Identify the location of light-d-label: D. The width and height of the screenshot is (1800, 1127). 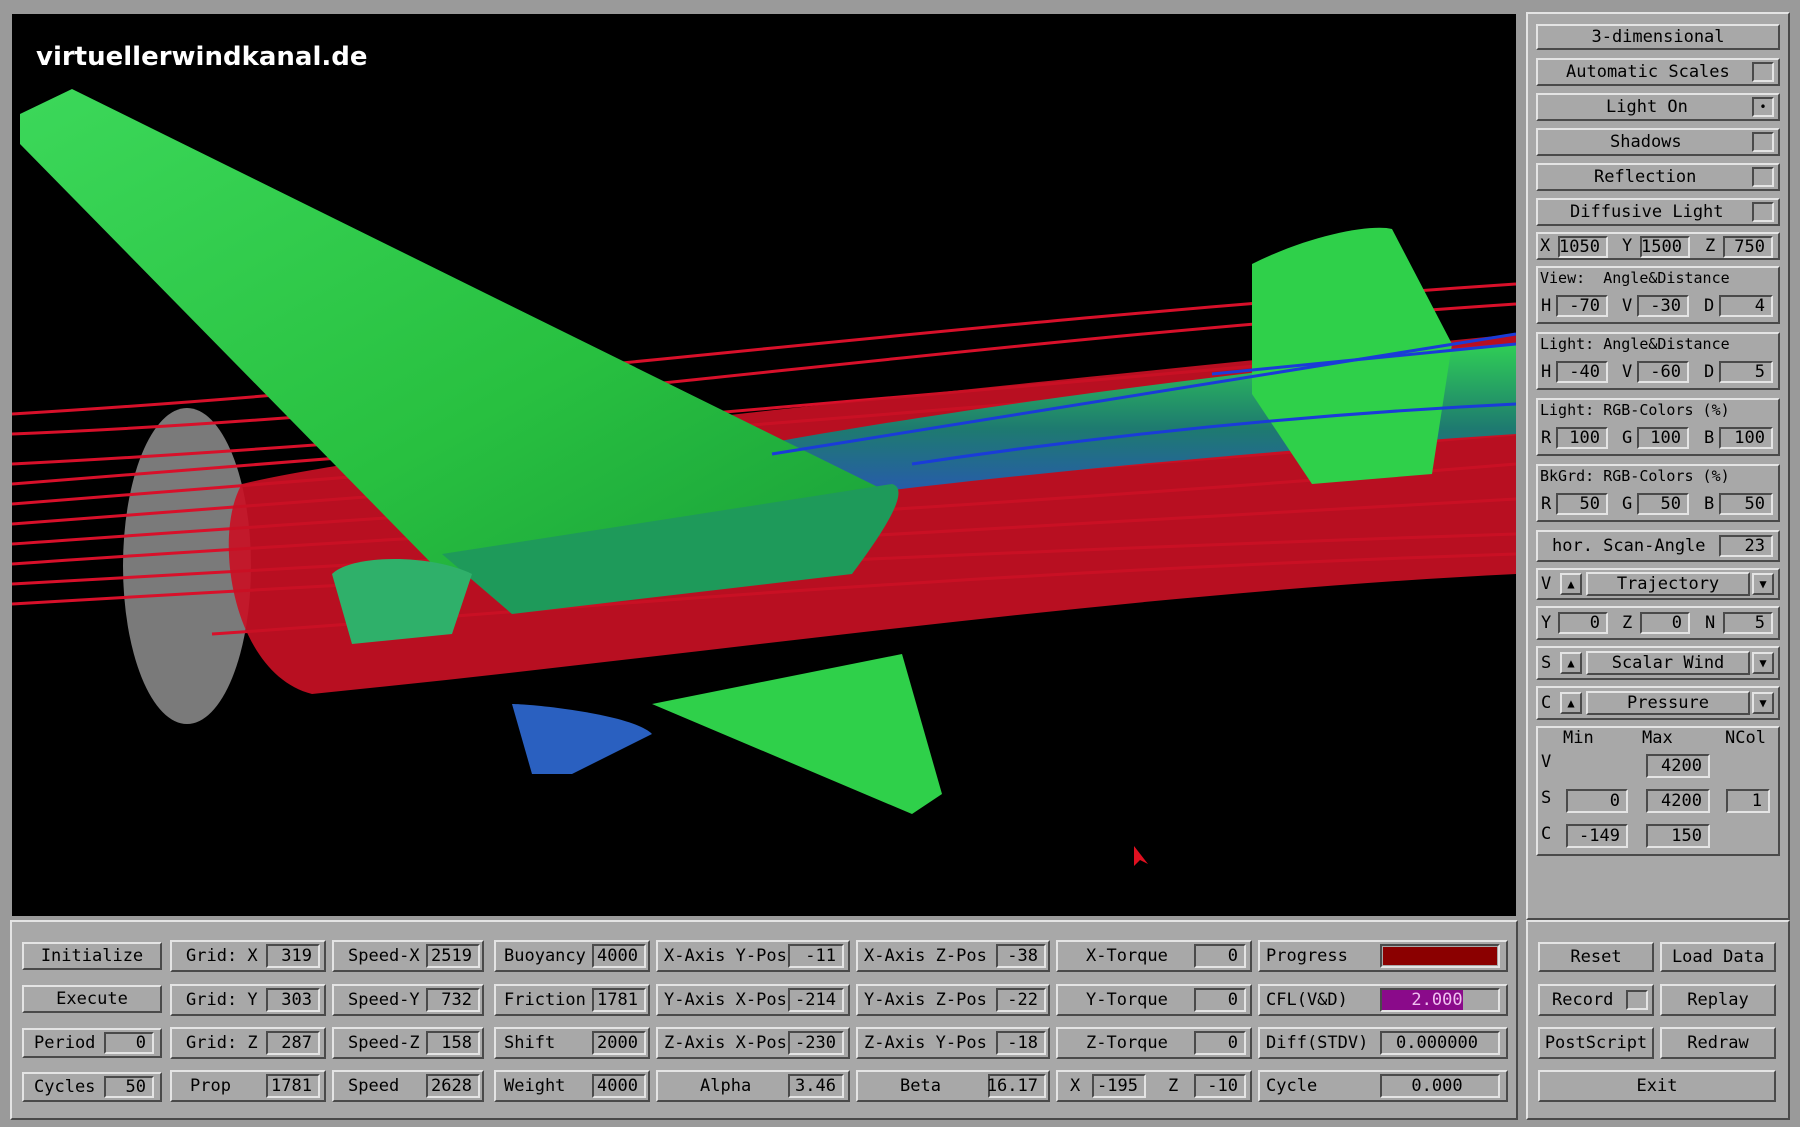
(1709, 372).